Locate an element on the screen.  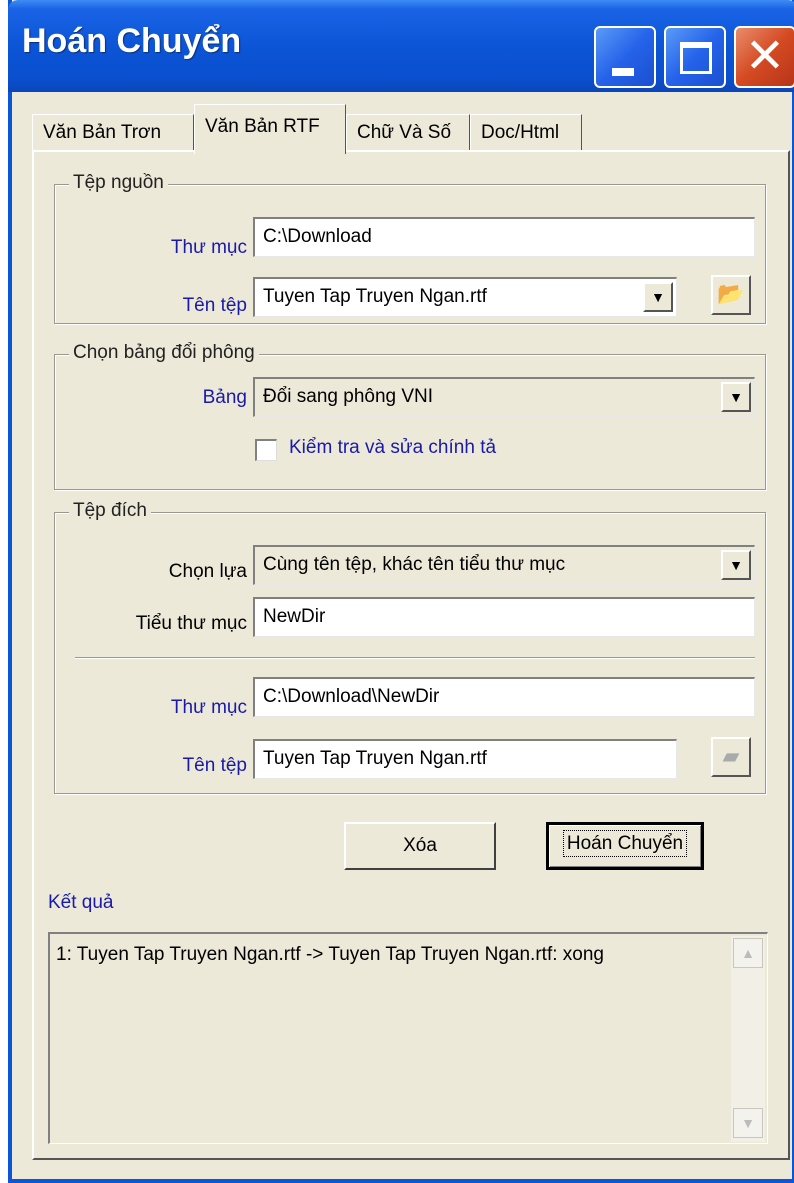
dest-option-combo: Cùng tên tệp, khác tên tiểu thư mục ▼ is located at coordinates (504, 565).